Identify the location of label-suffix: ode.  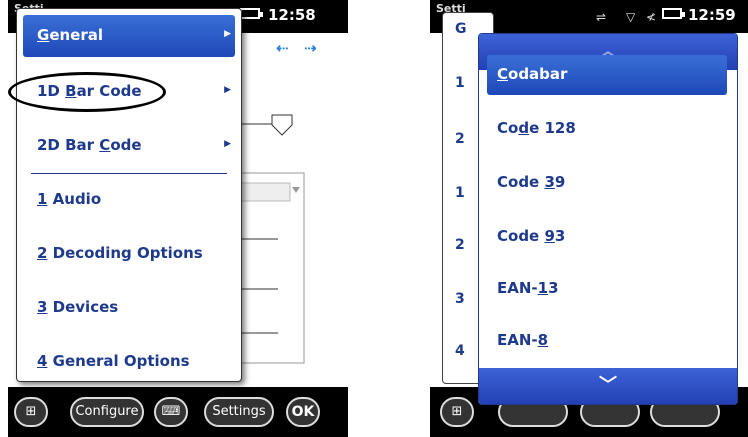
(126, 145).